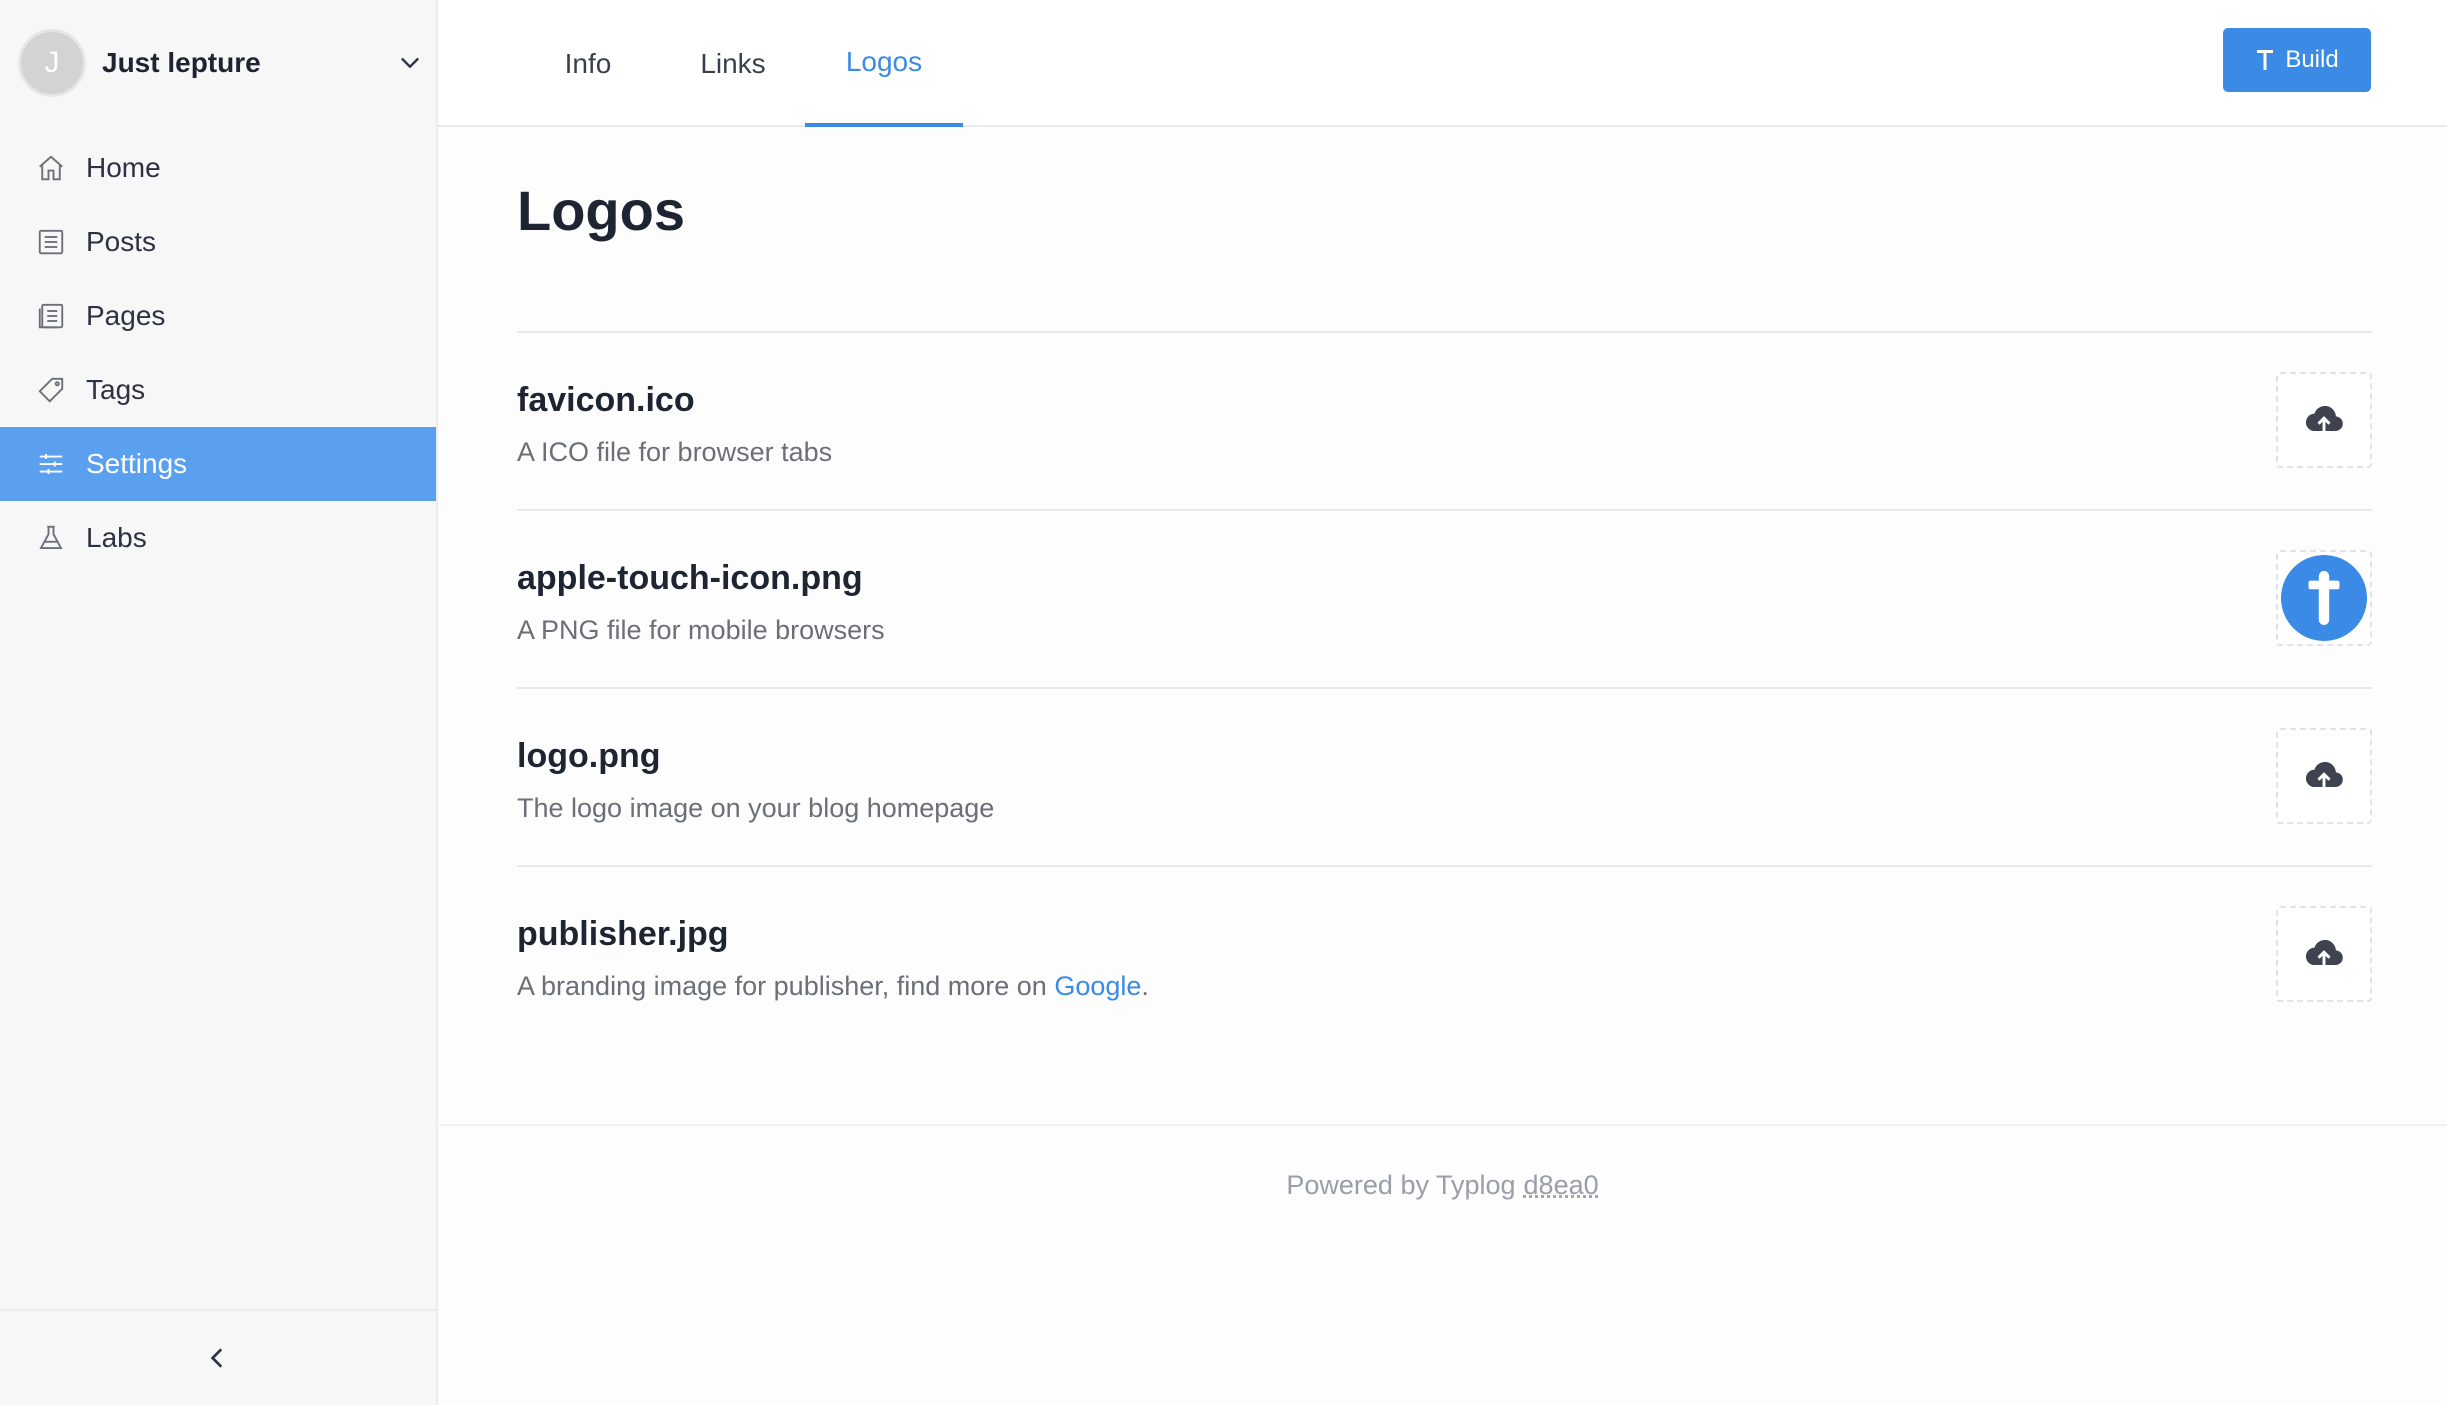  What do you see at coordinates (1145, 986) in the screenshot?
I see `logo-description-suffix: .` at bounding box center [1145, 986].